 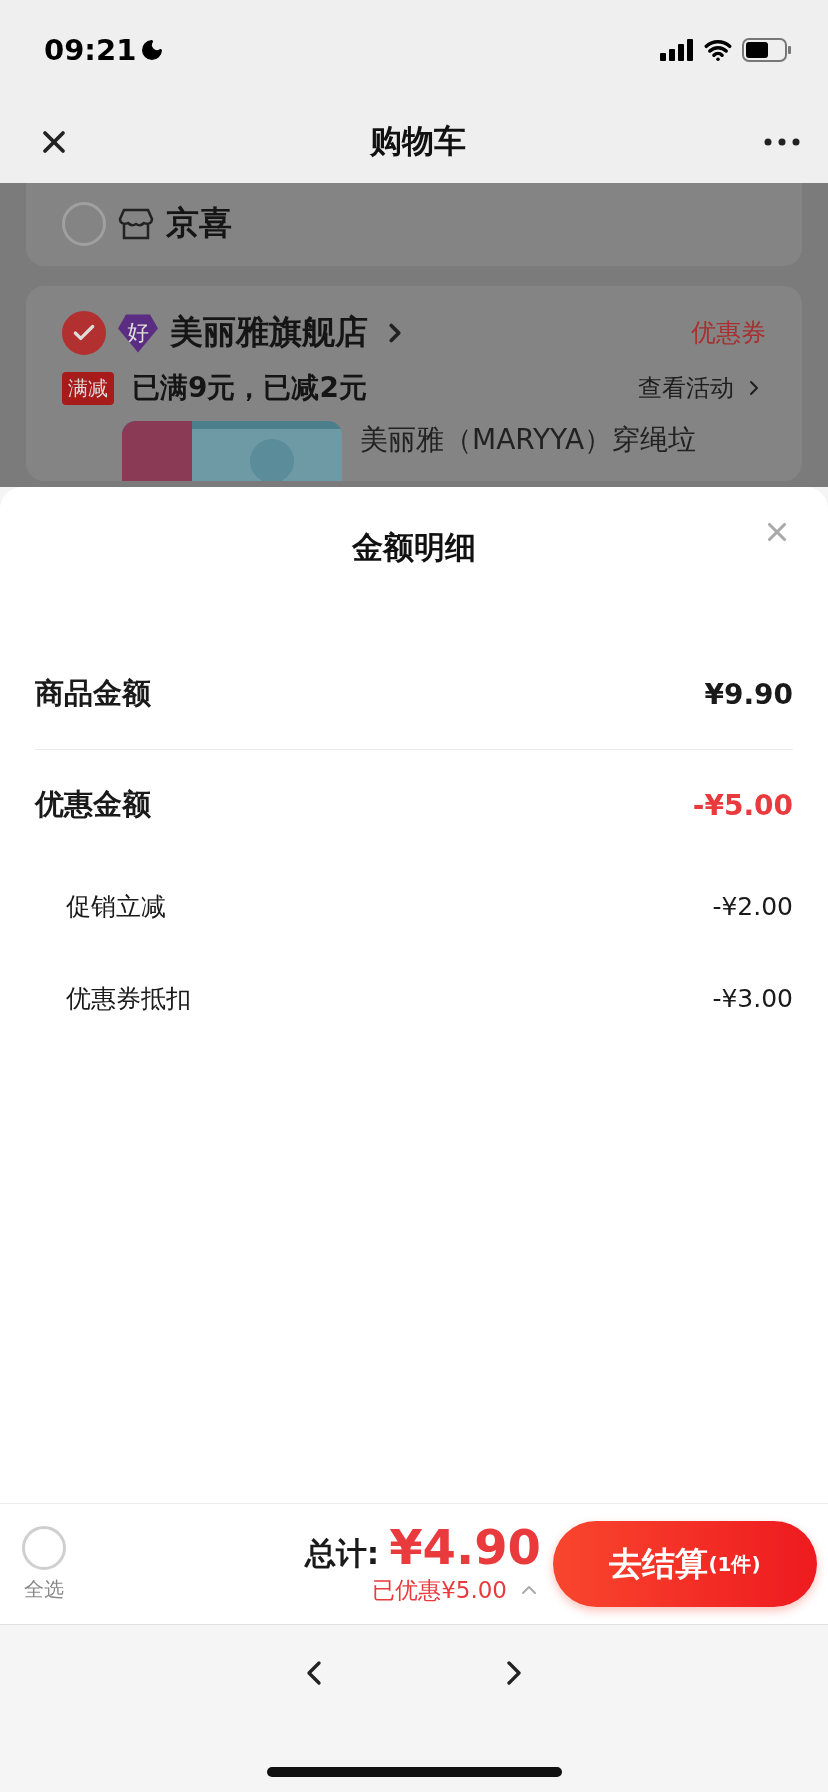 What do you see at coordinates (249, 388) in the screenshot?
I see `promo-text: 已满9元，已减2元` at bounding box center [249, 388].